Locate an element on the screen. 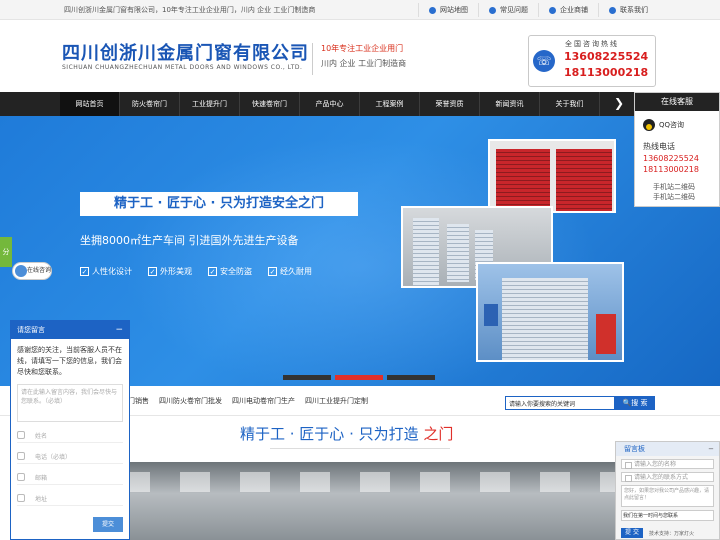 Image resolution: width=720 pixels, height=540 pixels. name-field: 姓名 is located at coordinates (70, 435).